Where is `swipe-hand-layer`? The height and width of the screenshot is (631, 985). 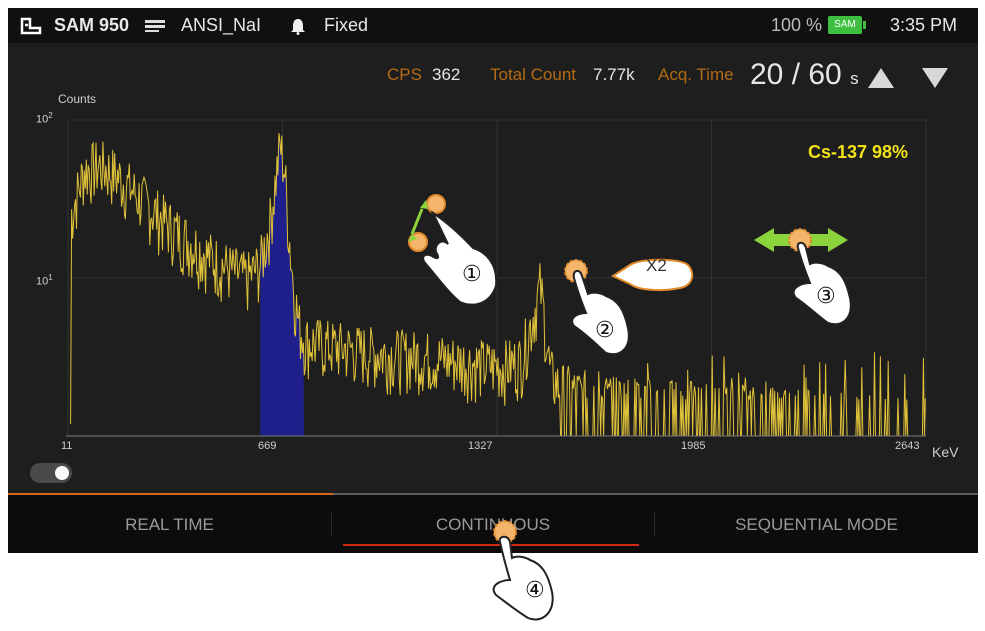 swipe-hand-layer is located at coordinates (523, 570).